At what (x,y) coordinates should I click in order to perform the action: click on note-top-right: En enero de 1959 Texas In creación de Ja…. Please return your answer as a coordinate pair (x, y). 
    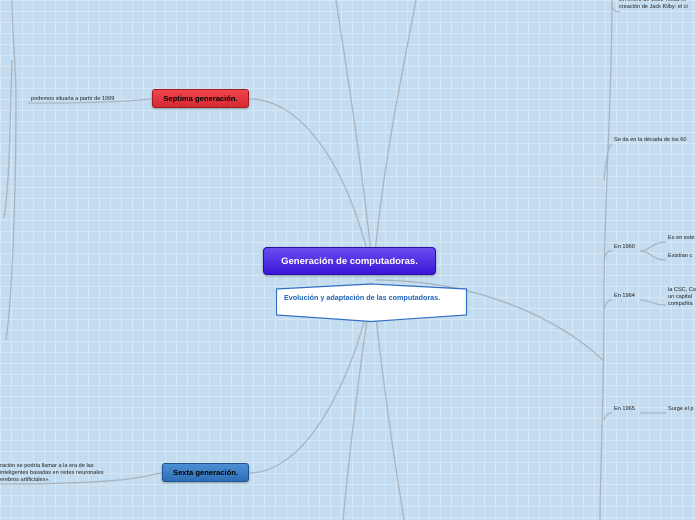
    Looking at the image, I should click on (657, 5).